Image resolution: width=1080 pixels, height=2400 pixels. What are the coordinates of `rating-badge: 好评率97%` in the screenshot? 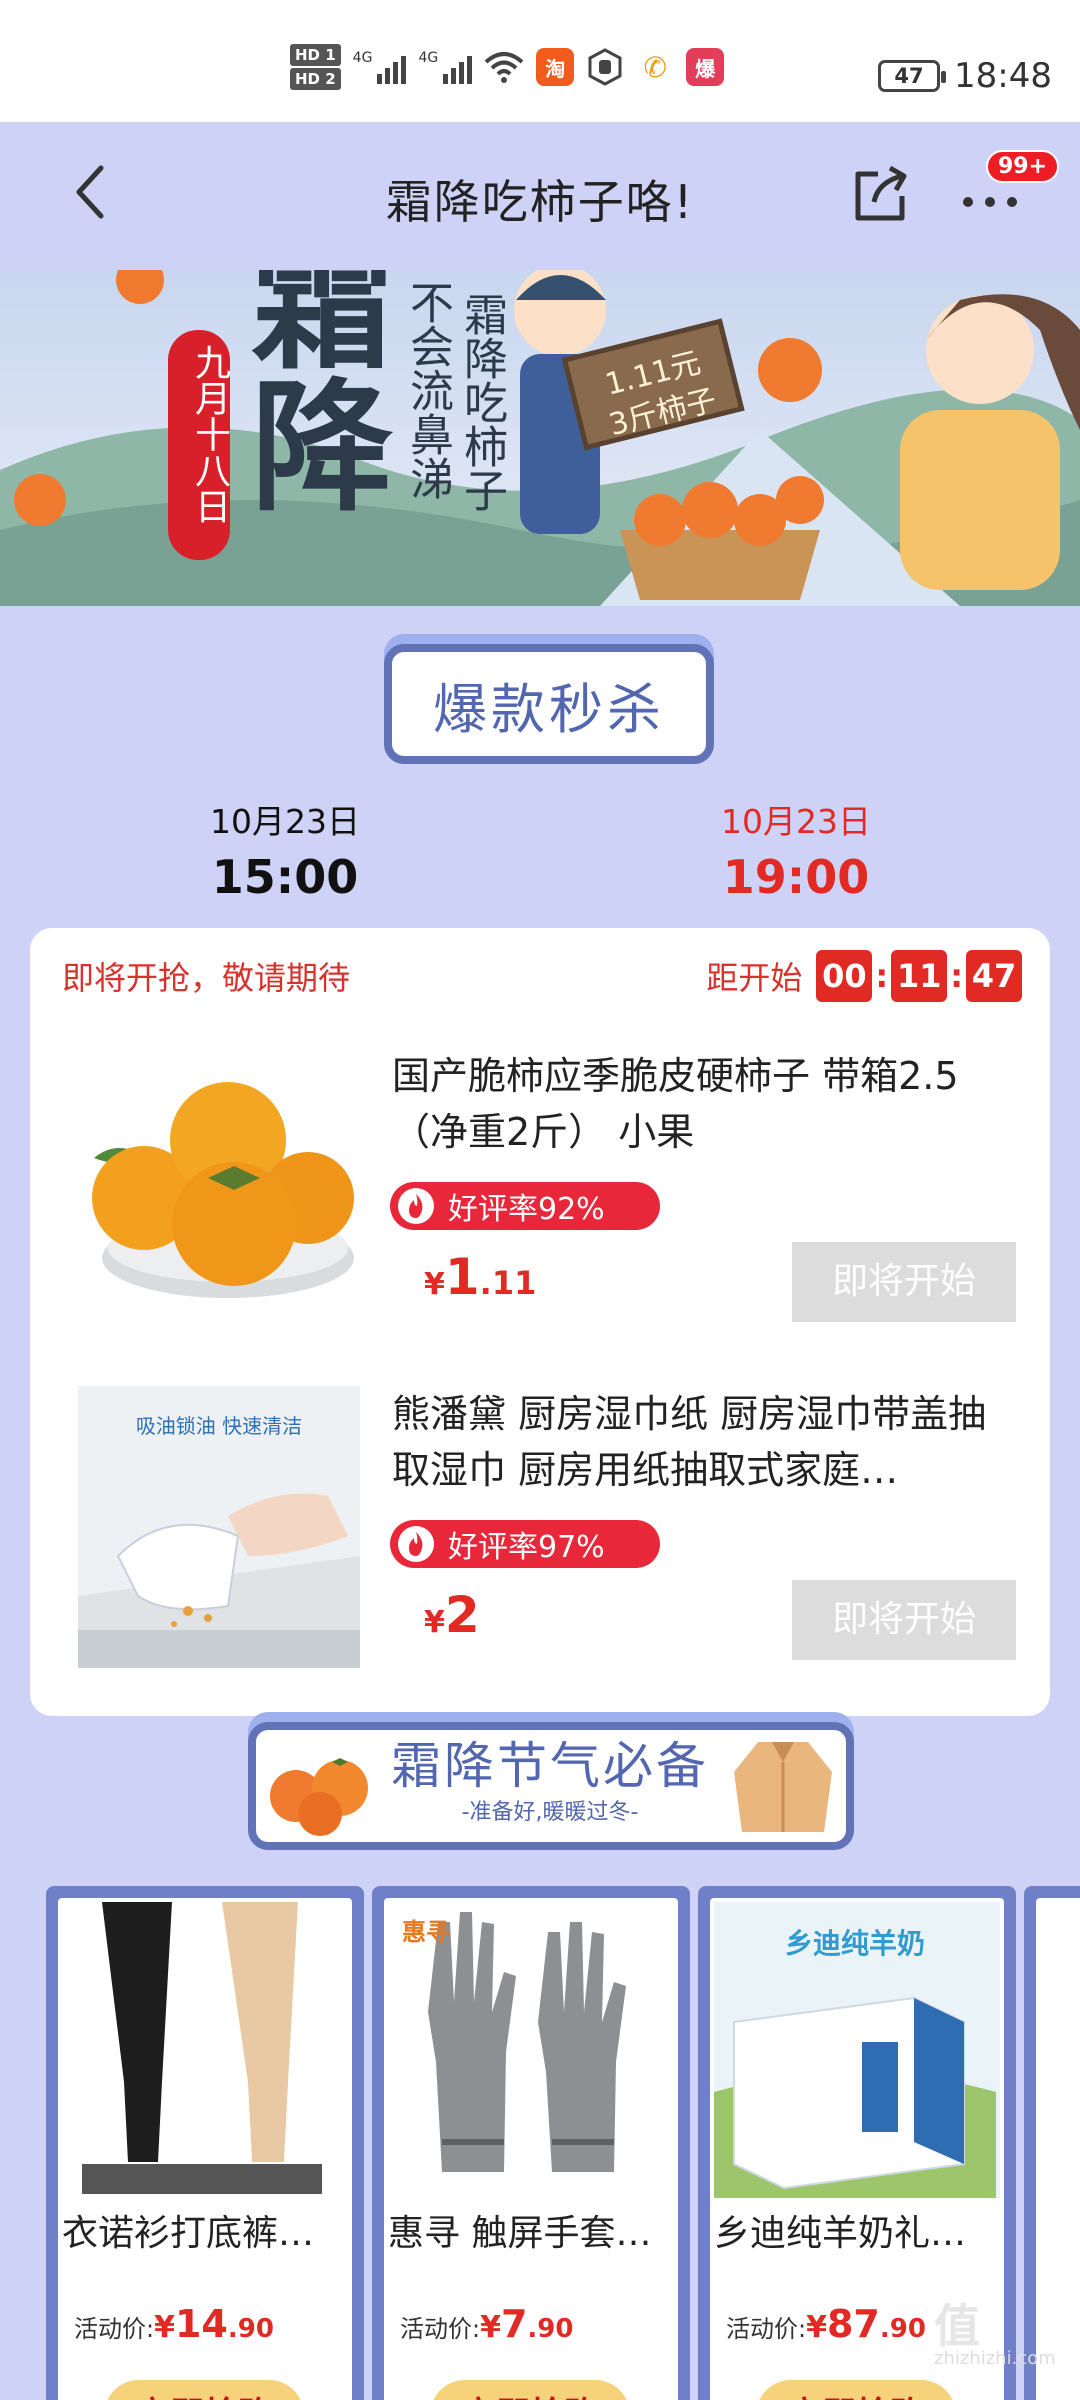 It's located at (525, 1544).